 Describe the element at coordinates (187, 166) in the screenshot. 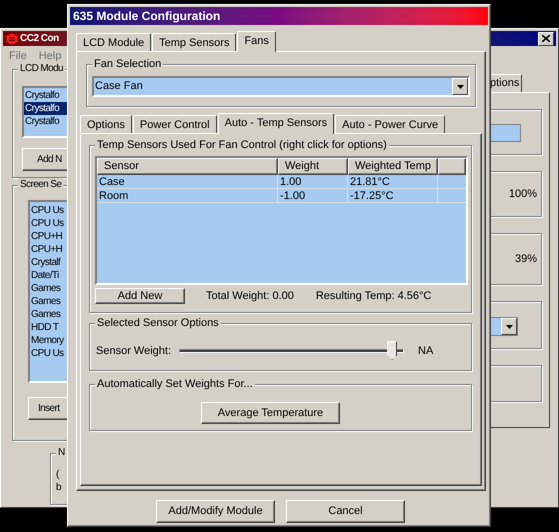

I see `column-header: Sensor` at that location.